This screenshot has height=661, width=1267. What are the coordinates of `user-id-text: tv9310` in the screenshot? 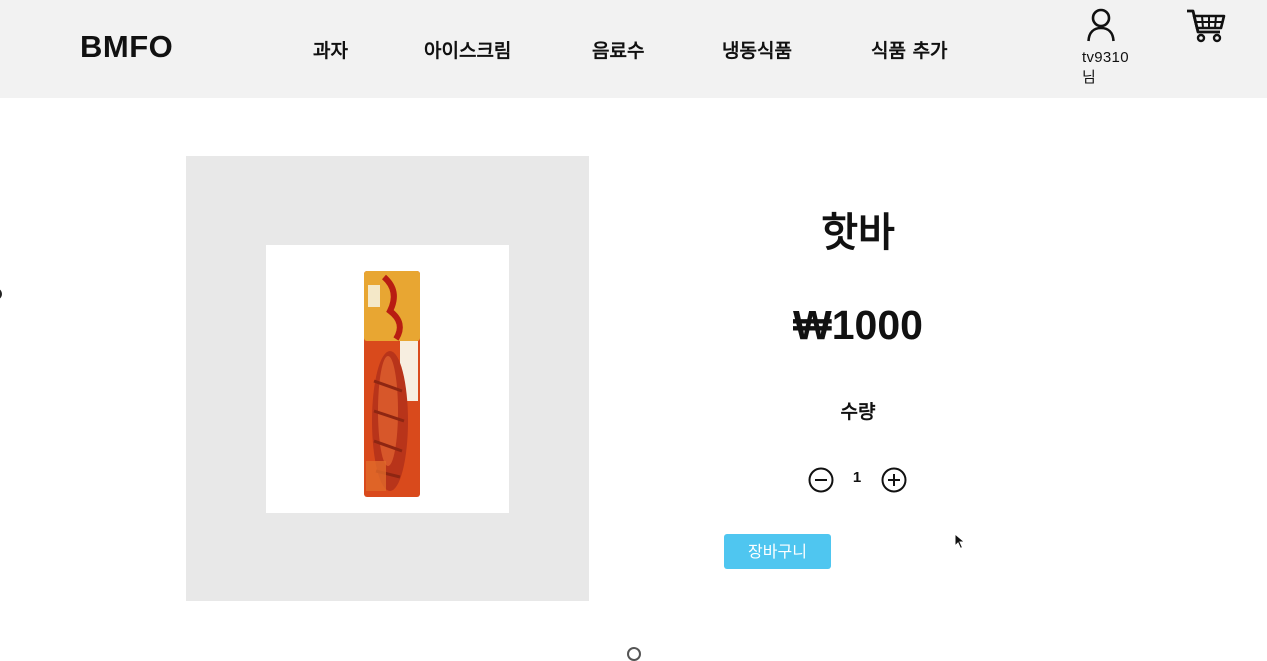 It's located at (1105, 57).